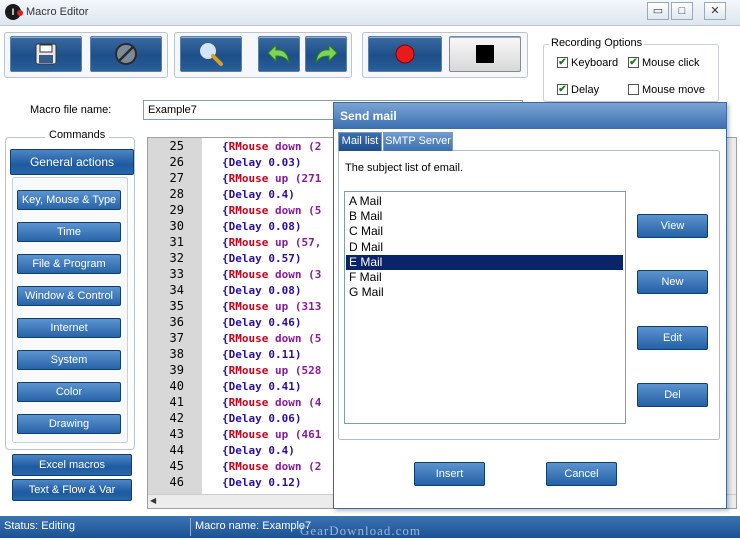  Describe the element at coordinates (484, 216) in the screenshot. I see `mail-list-item: B Mail` at that location.